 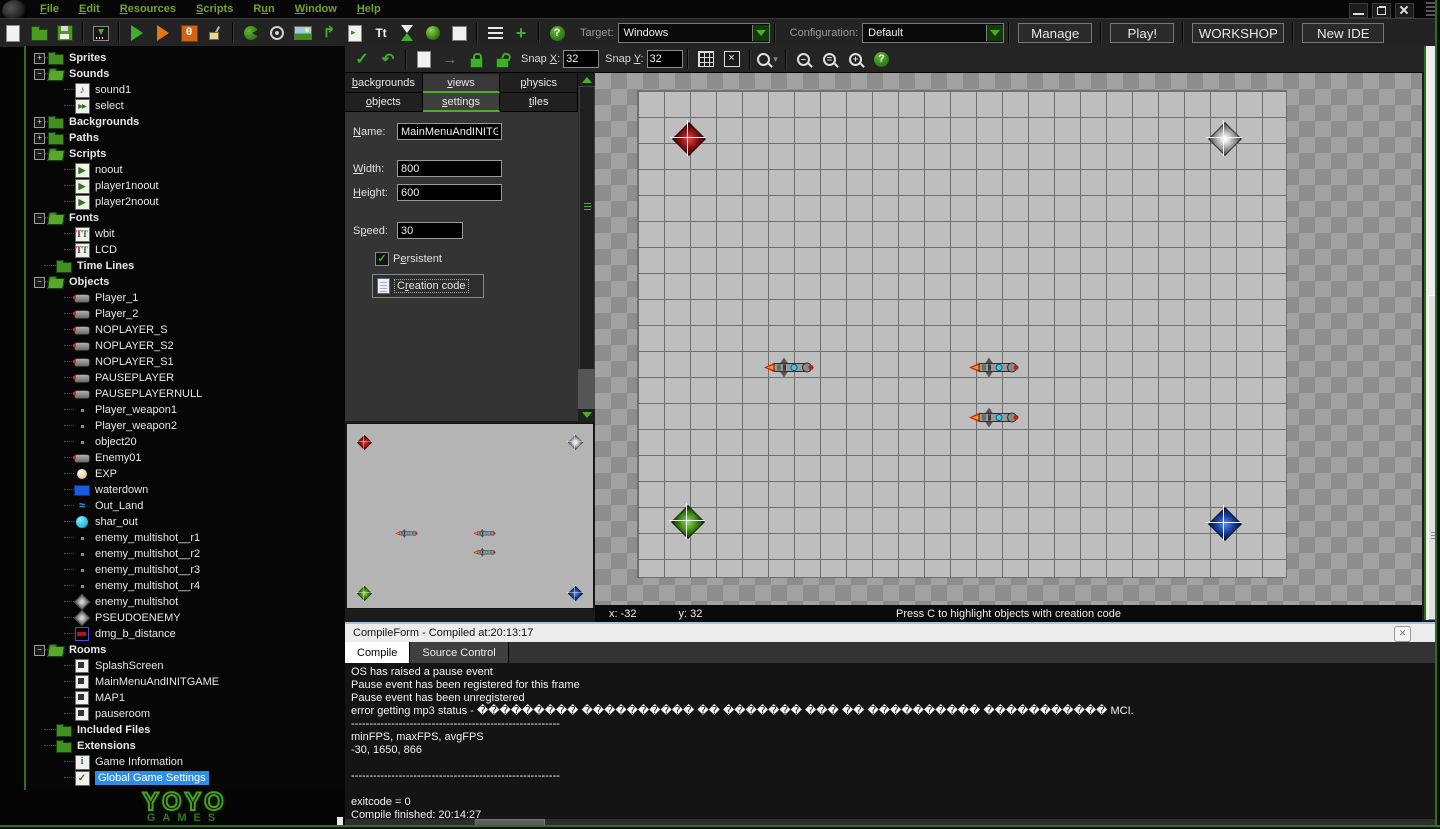 I want to click on close-icon: ✕, so click(x=1402, y=634).